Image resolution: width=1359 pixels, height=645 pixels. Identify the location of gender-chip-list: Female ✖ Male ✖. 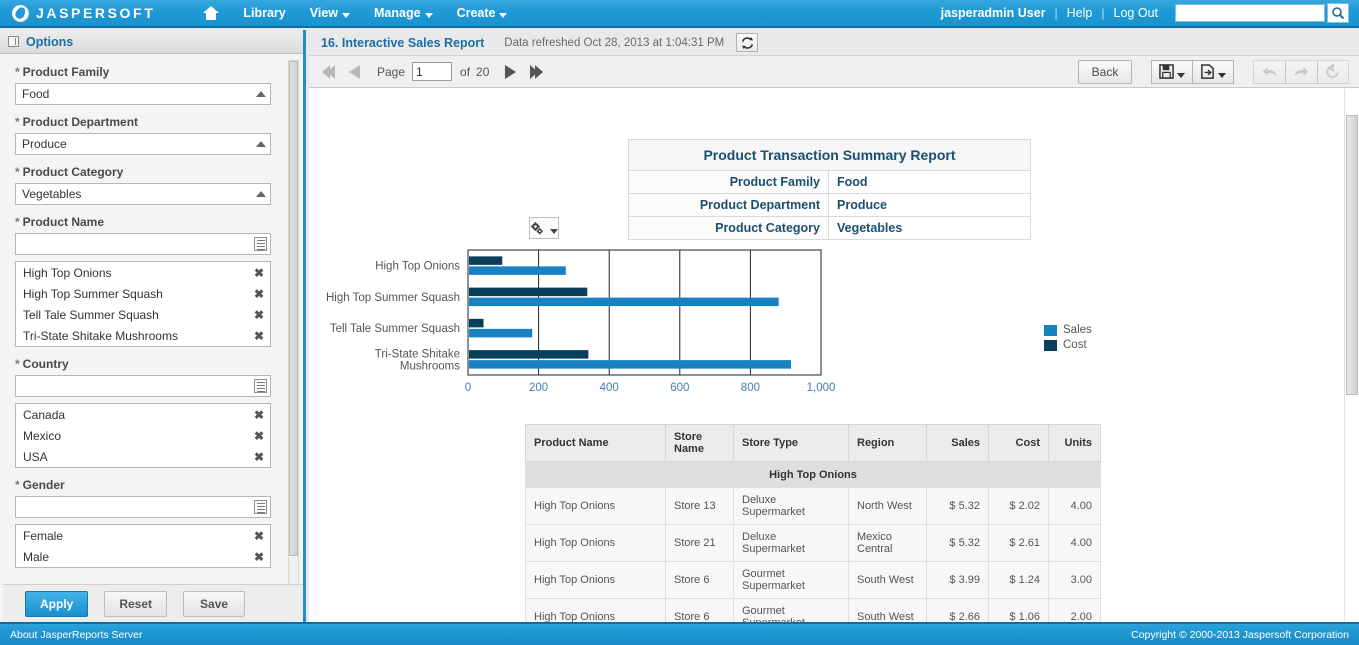
(143, 546).